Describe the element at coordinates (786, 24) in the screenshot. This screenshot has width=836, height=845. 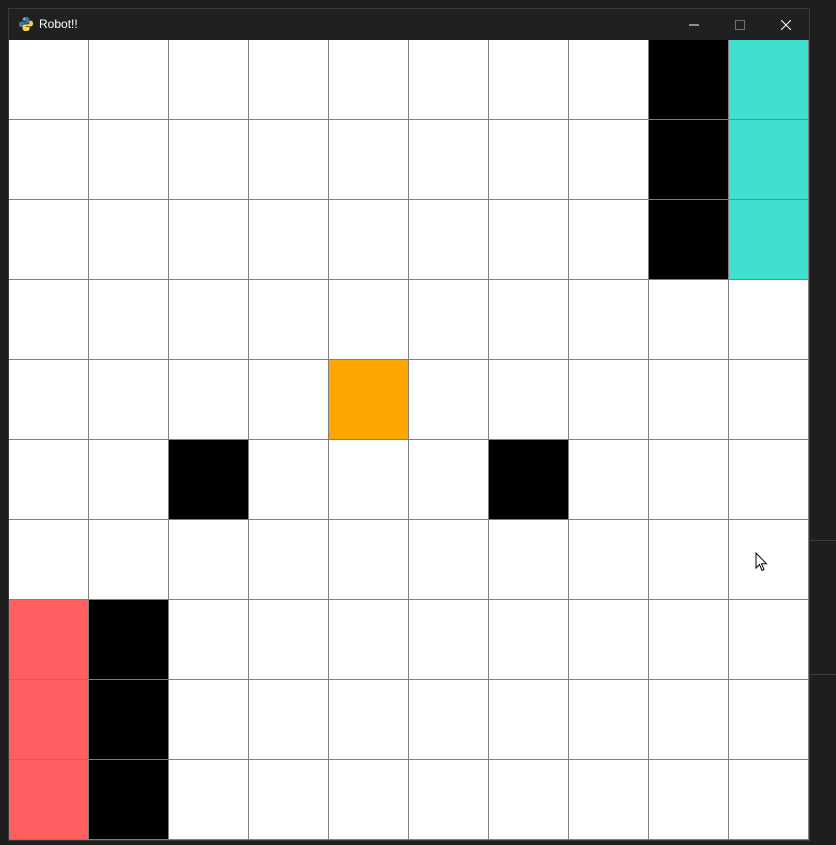
I see `close-button` at that location.